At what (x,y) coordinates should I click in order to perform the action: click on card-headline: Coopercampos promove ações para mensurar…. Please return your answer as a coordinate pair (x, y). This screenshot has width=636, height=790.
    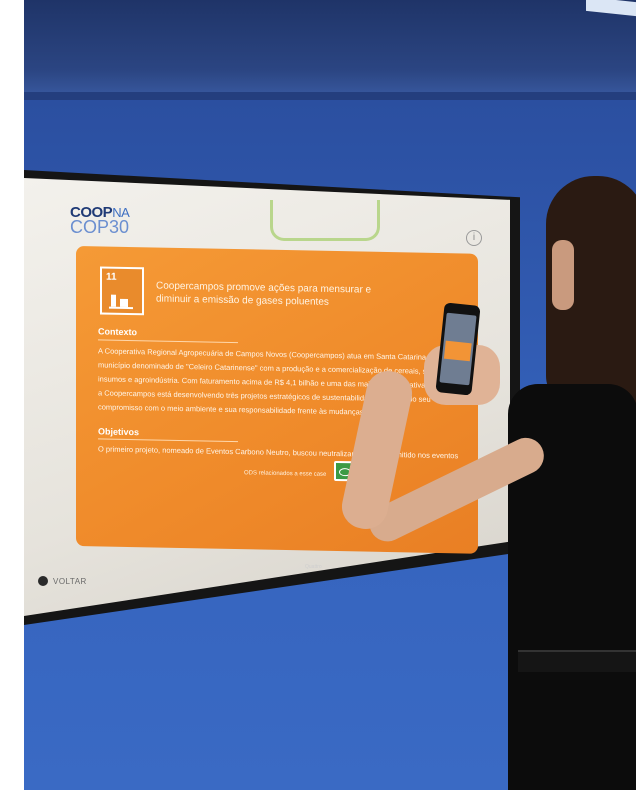
    Looking at the image, I should click on (264, 294).